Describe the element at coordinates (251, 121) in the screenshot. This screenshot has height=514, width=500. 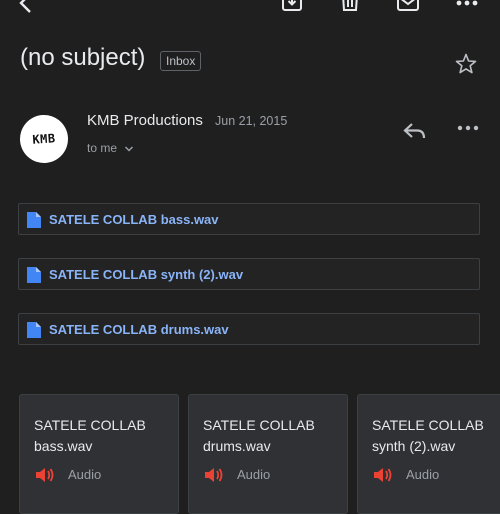
I see `email-date: Jun 21, 2015` at that location.